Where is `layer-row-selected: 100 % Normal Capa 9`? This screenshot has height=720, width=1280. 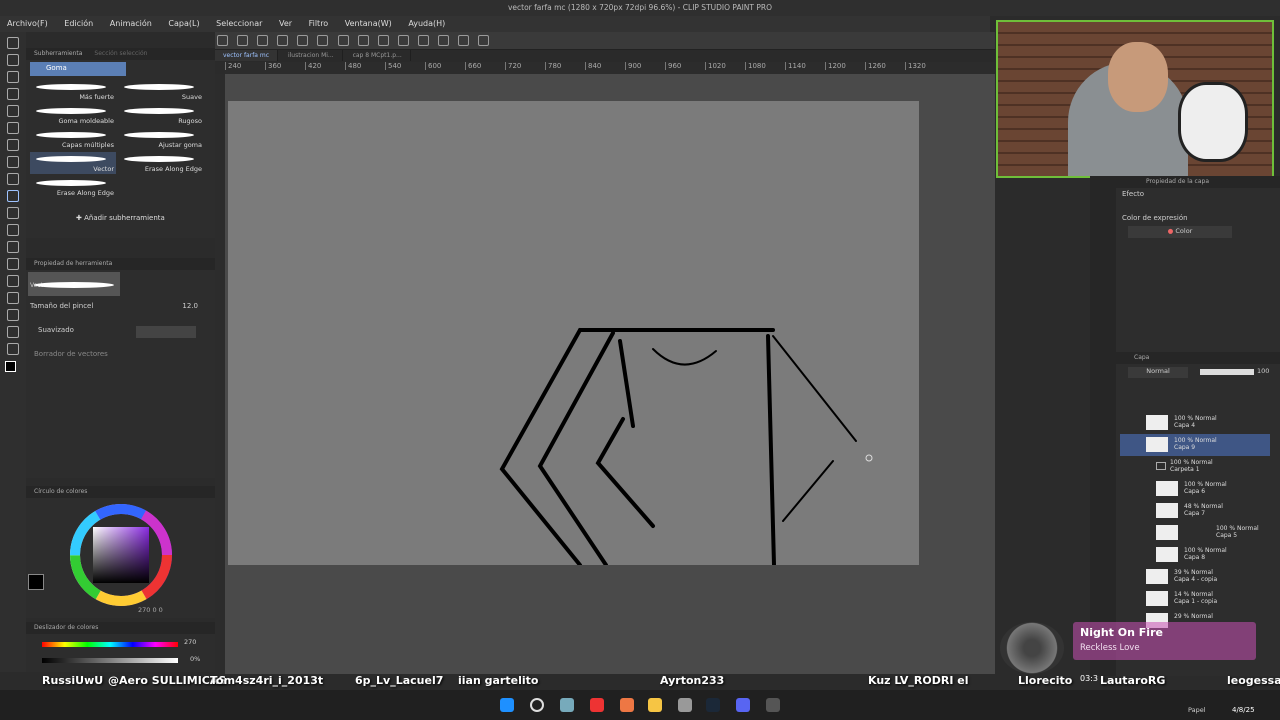 layer-row-selected: 100 % Normal Capa 9 is located at coordinates (1195, 445).